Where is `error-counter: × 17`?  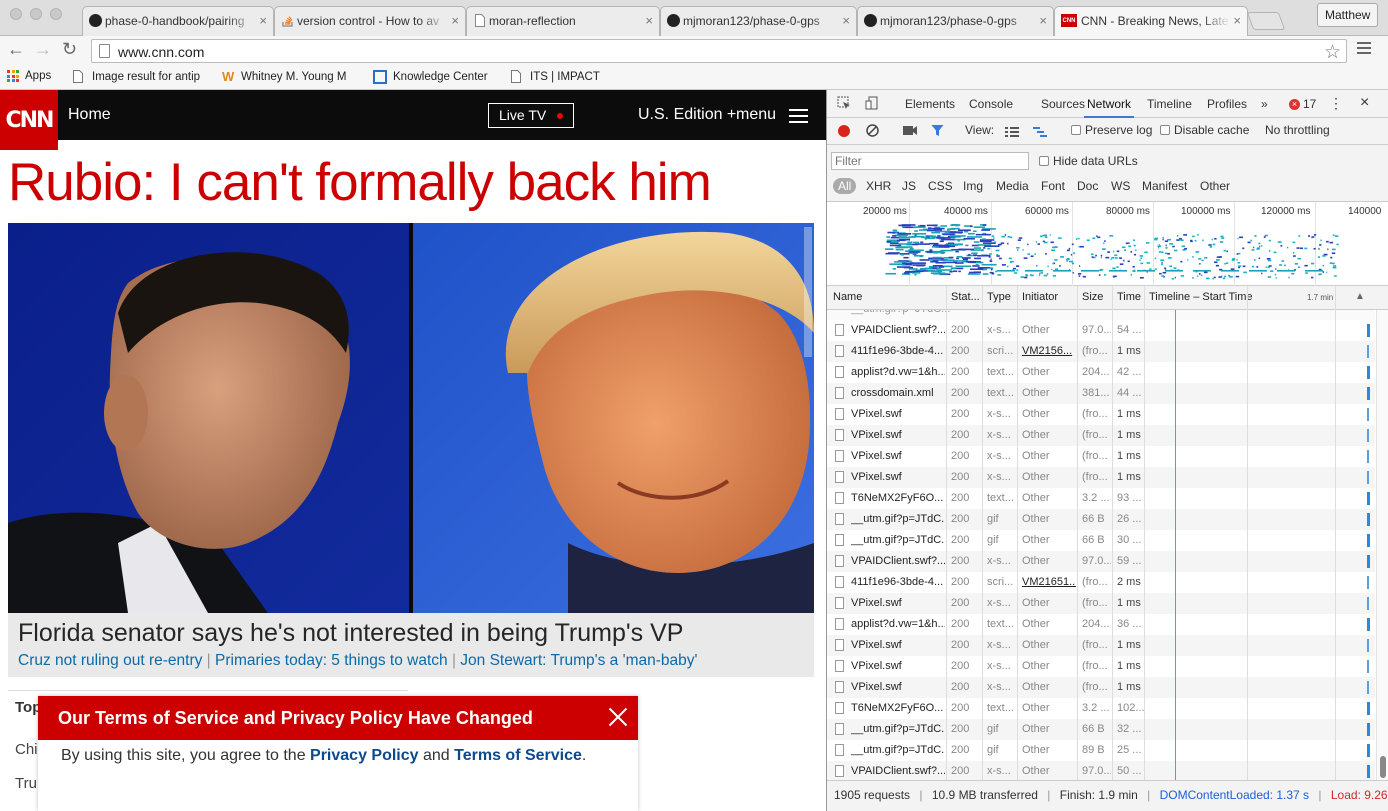 error-counter: × 17 is located at coordinates (1302, 104).